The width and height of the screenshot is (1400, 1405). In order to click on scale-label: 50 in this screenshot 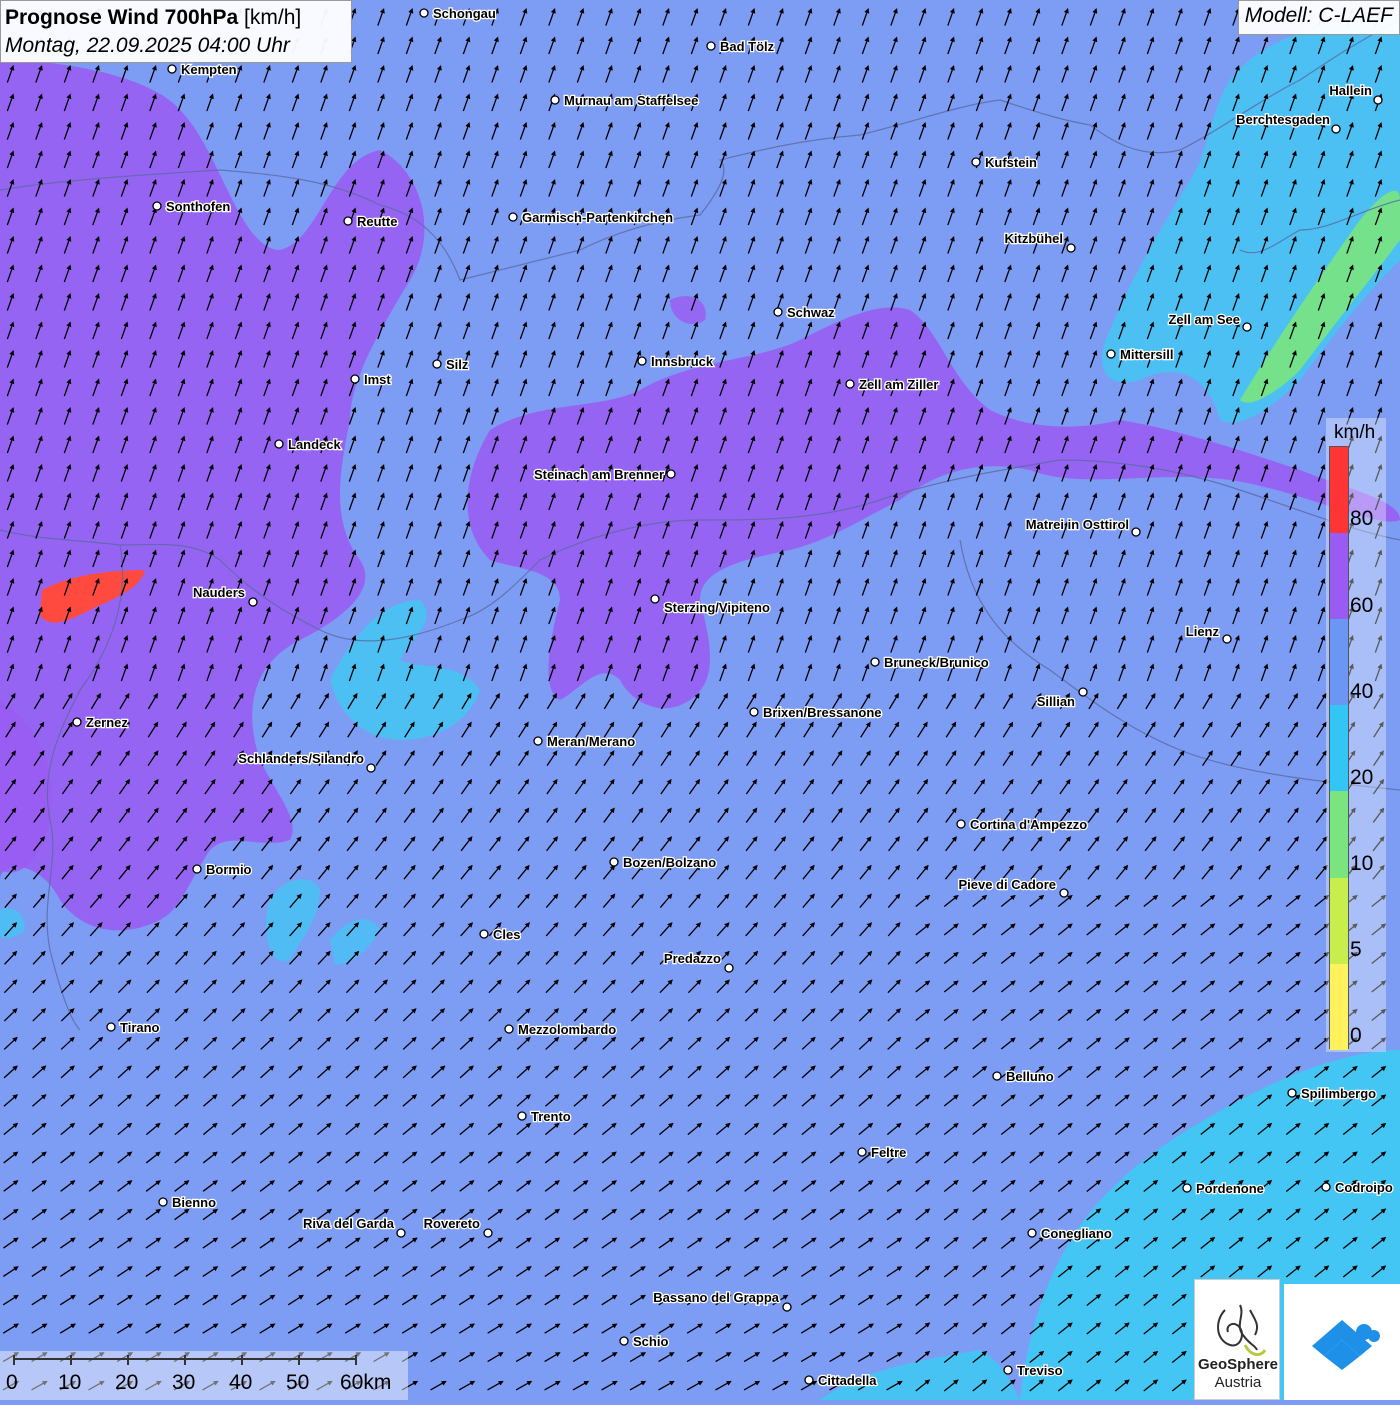, I will do `click(297, 1383)`.